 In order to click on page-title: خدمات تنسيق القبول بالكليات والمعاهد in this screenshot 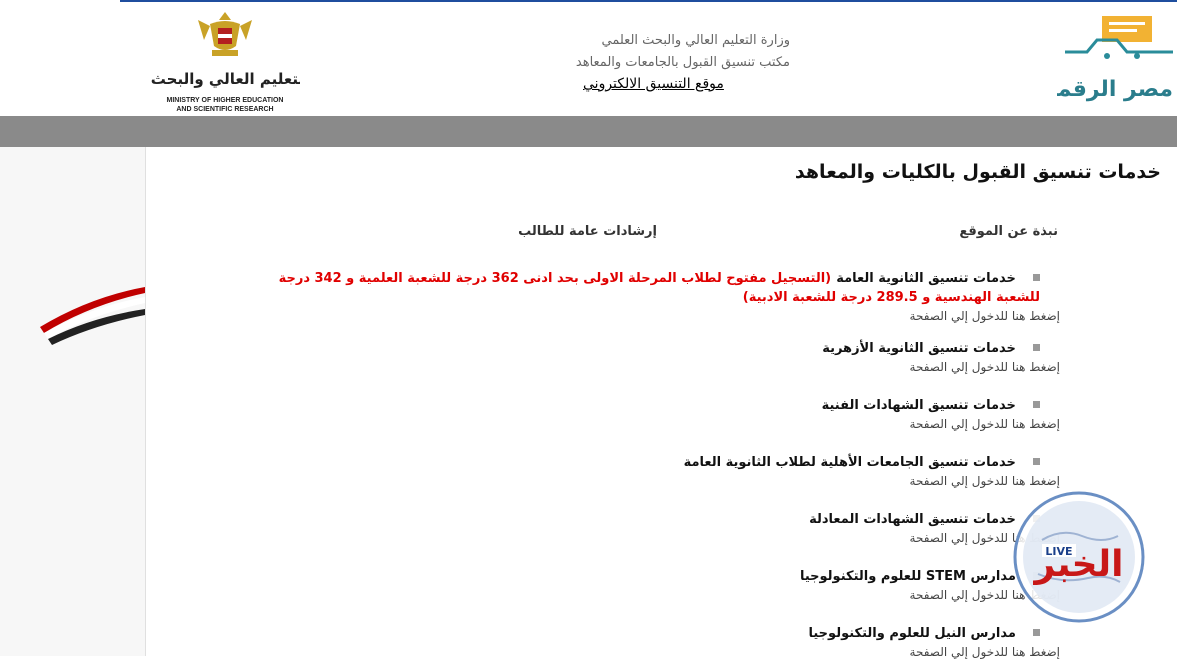, I will do `click(977, 172)`.